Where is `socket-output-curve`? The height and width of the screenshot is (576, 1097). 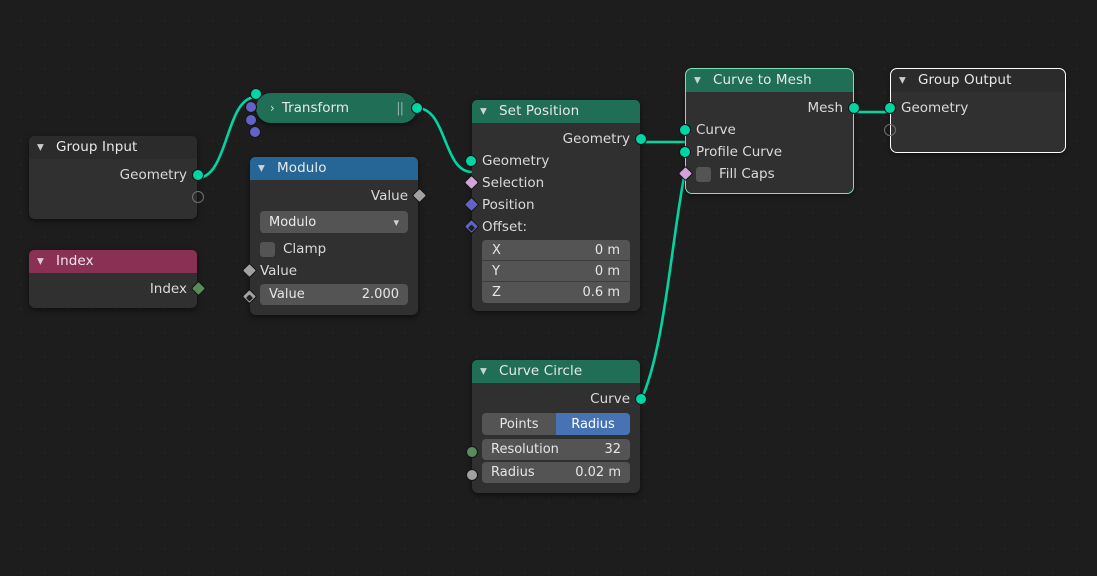
socket-output-curve is located at coordinates (641, 399).